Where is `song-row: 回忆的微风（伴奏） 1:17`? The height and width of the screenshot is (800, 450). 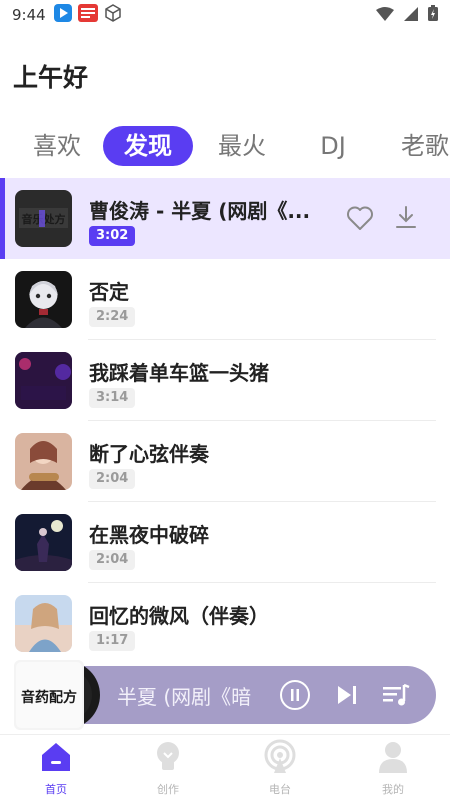 song-row: 回忆的微风（伴奏） 1:17 is located at coordinates (225, 623).